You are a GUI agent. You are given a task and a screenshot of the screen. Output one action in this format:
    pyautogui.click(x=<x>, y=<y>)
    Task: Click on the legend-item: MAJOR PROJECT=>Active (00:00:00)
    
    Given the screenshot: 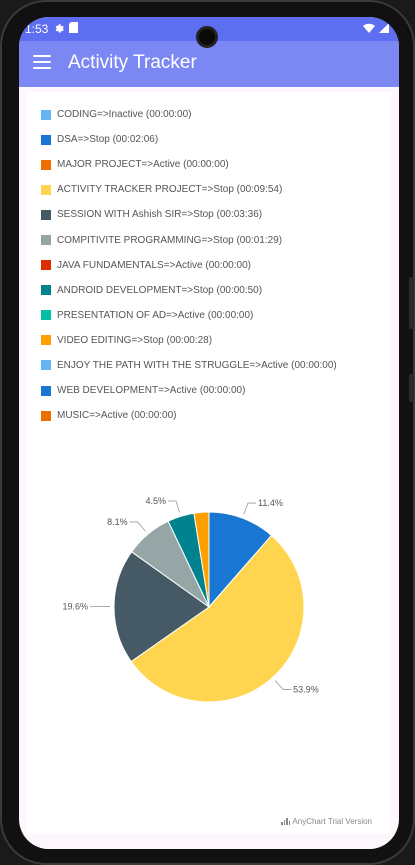 What is the action you would take?
    pyautogui.click(x=189, y=164)
    